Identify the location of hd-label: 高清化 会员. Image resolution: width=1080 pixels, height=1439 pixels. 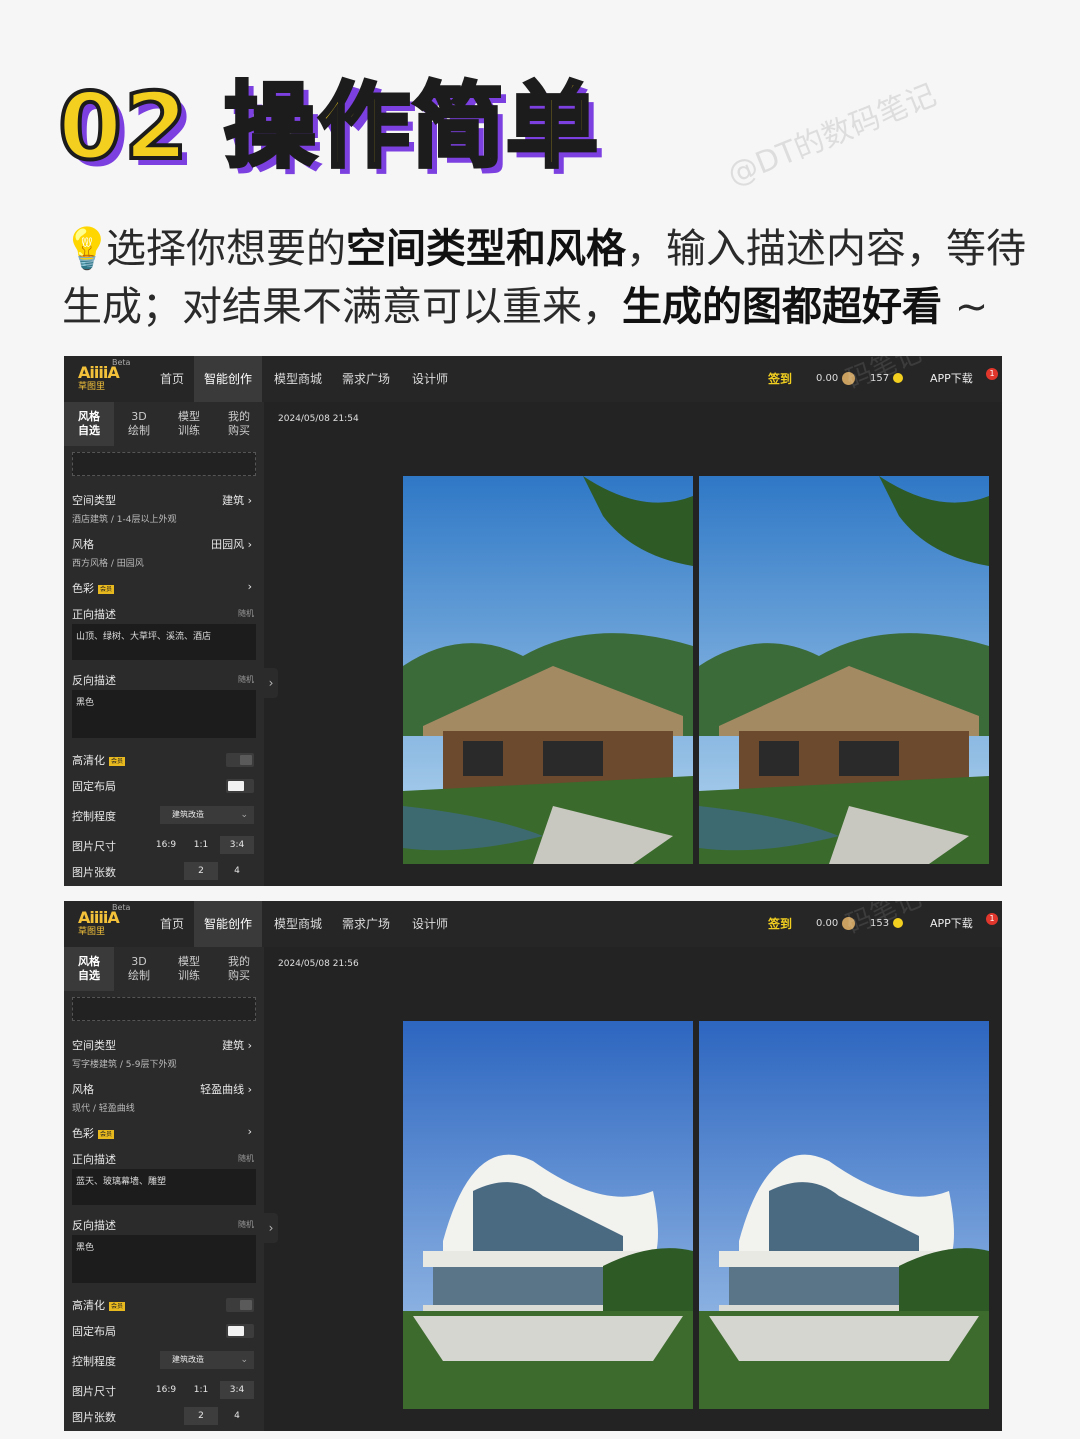
(99, 760).